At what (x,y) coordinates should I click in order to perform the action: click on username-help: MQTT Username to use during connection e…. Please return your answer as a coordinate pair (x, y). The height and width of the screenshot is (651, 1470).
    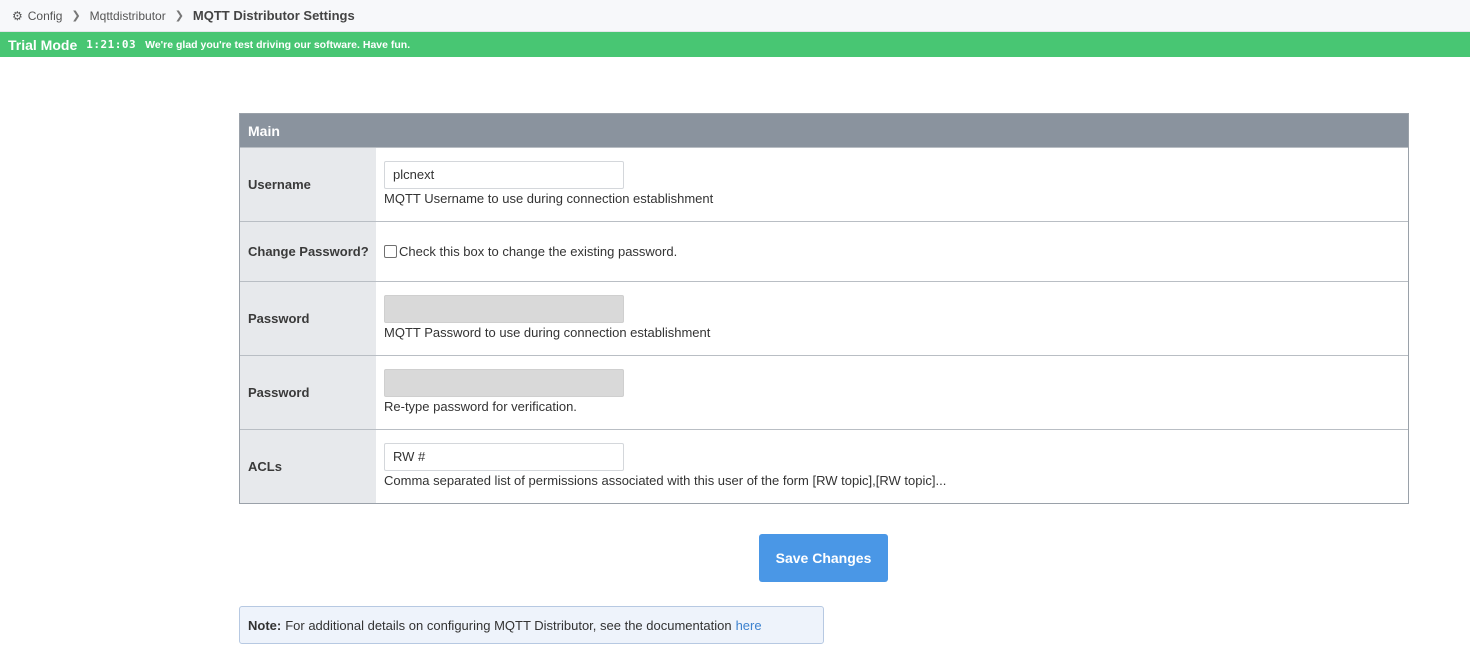
    Looking at the image, I should click on (549, 198).